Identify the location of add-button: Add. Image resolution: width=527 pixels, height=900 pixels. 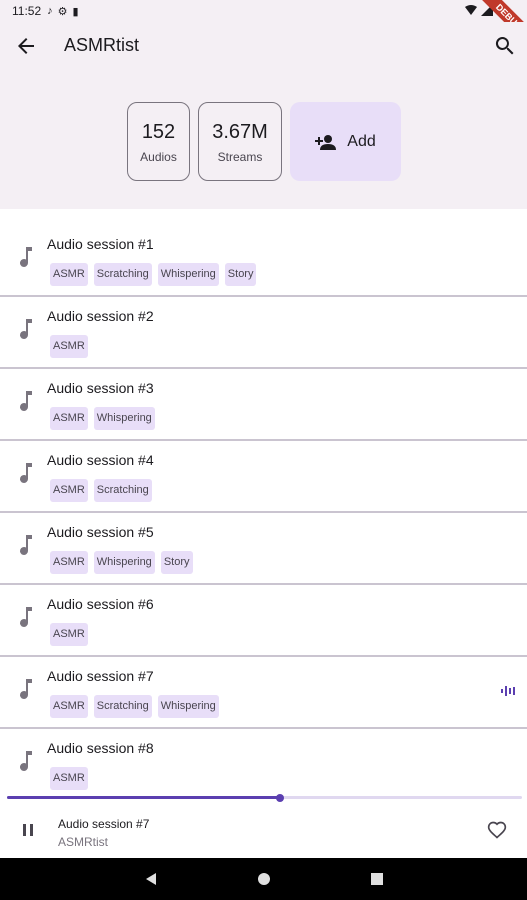
(345, 141).